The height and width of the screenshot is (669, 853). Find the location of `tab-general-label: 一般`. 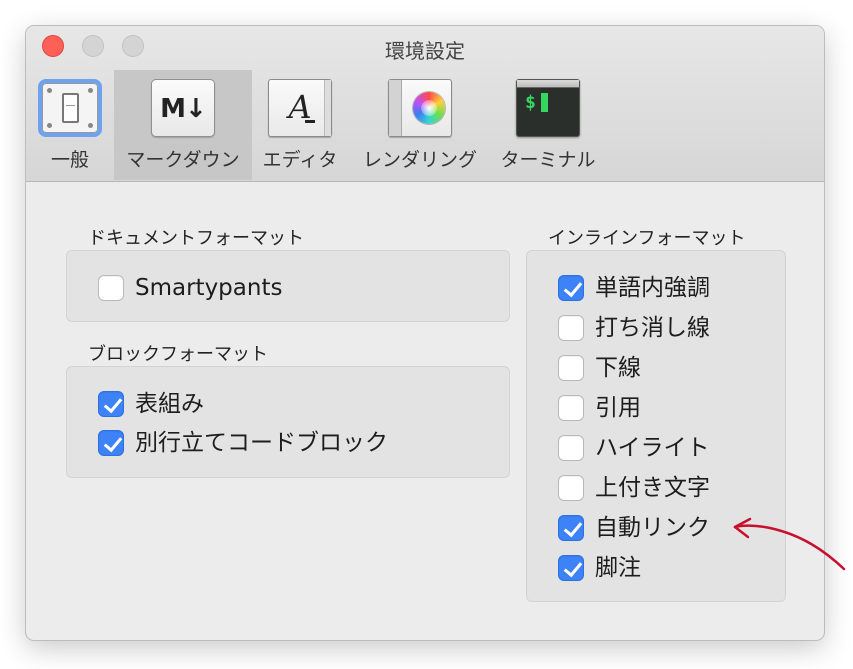

tab-general-label: 一般 is located at coordinates (69, 160).